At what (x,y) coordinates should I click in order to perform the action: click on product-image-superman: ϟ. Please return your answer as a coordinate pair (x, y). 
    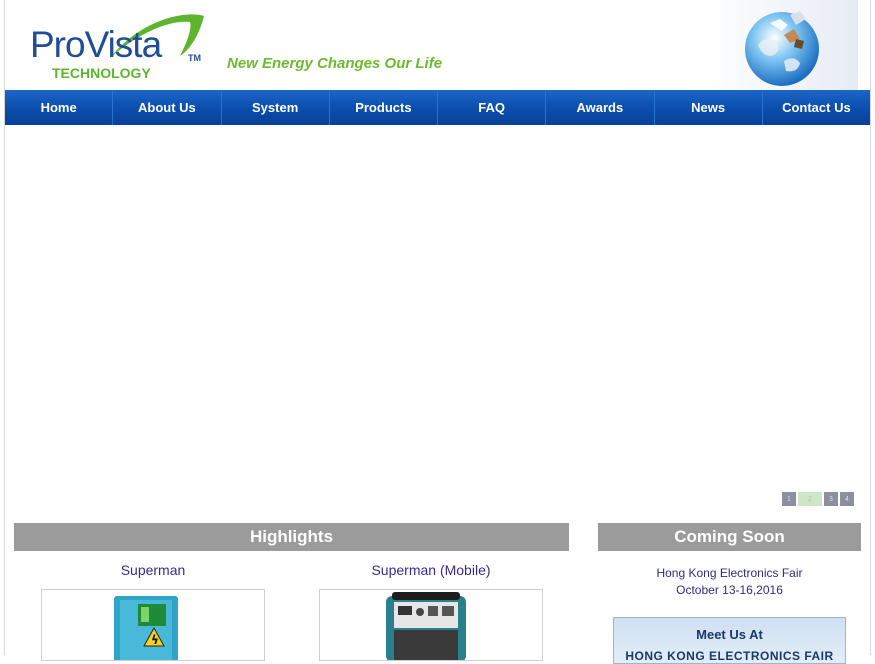
    Looking at the image, I should click on (153, 625).